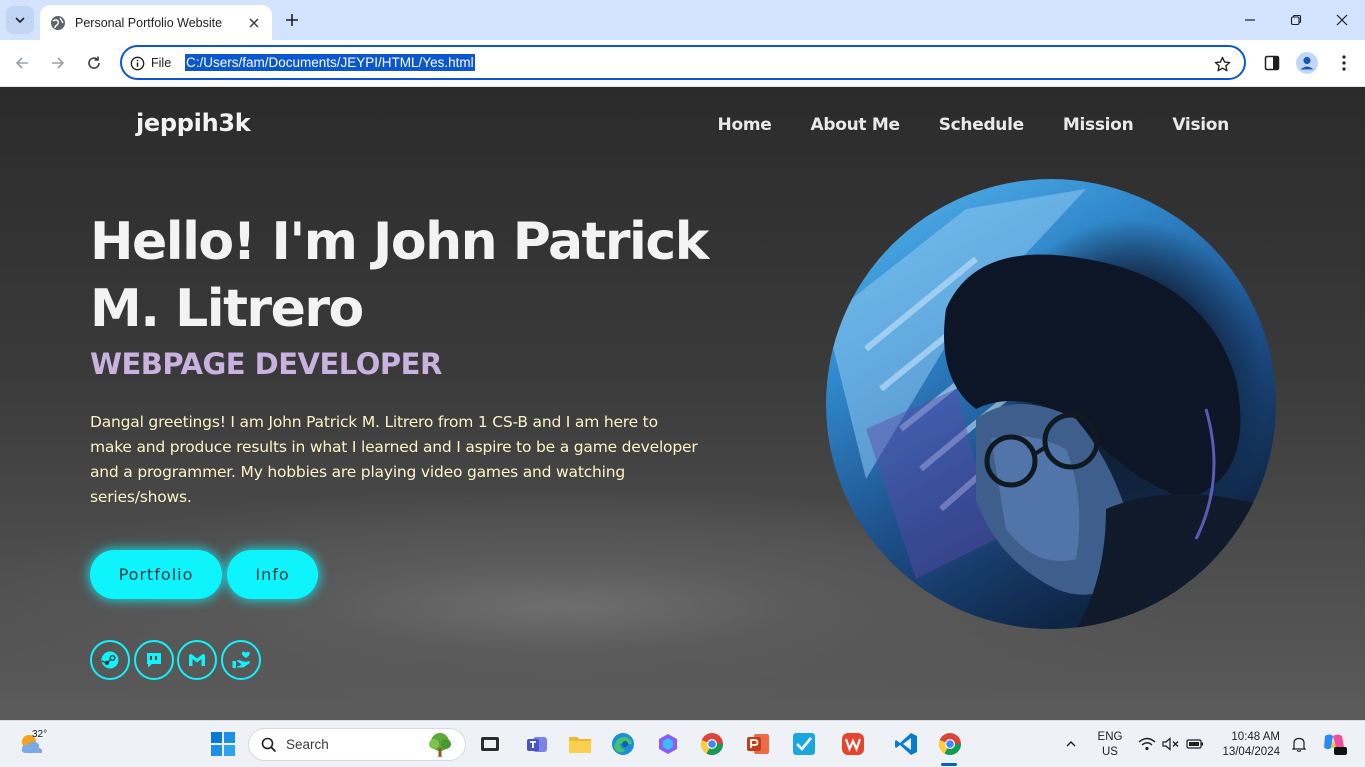 This screenshot has width=1365, height=767. Describe the element at coordinates (149, 22) in the screenshot. I see `tab-title: Personal Portfolio Website` at that location.